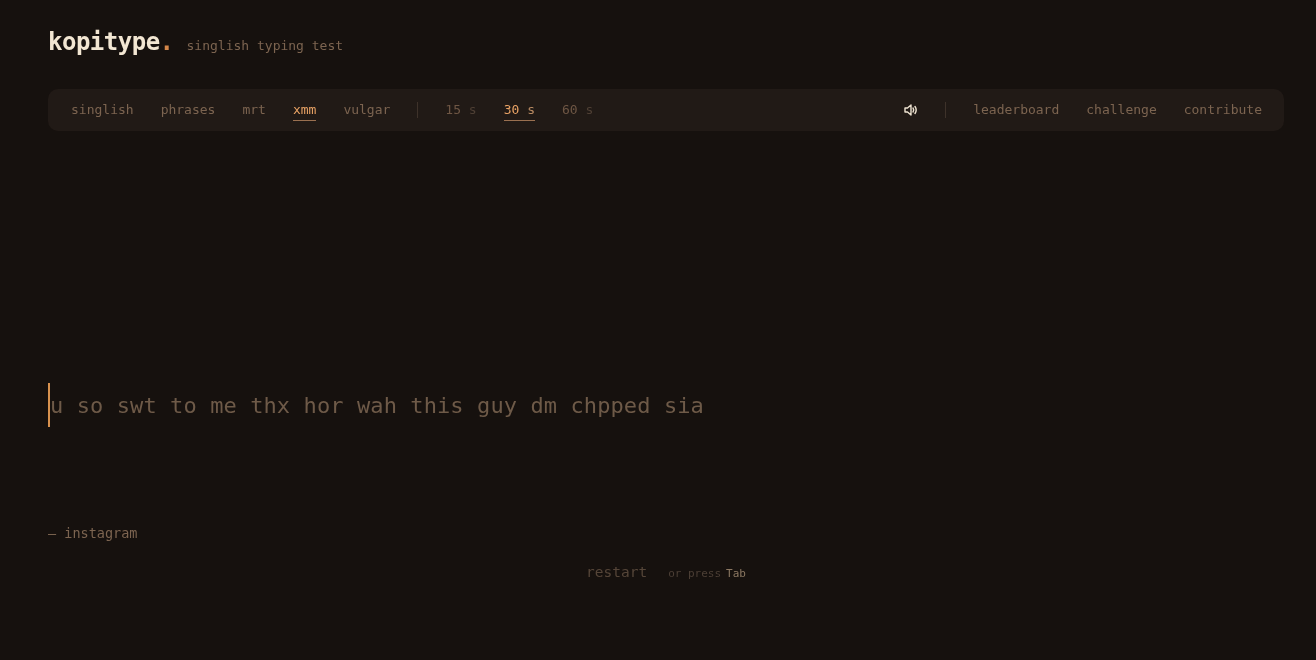  Describe the element at coordinates (1222, 111) in the screenshot. I see `nav-link: contribute` at that location.